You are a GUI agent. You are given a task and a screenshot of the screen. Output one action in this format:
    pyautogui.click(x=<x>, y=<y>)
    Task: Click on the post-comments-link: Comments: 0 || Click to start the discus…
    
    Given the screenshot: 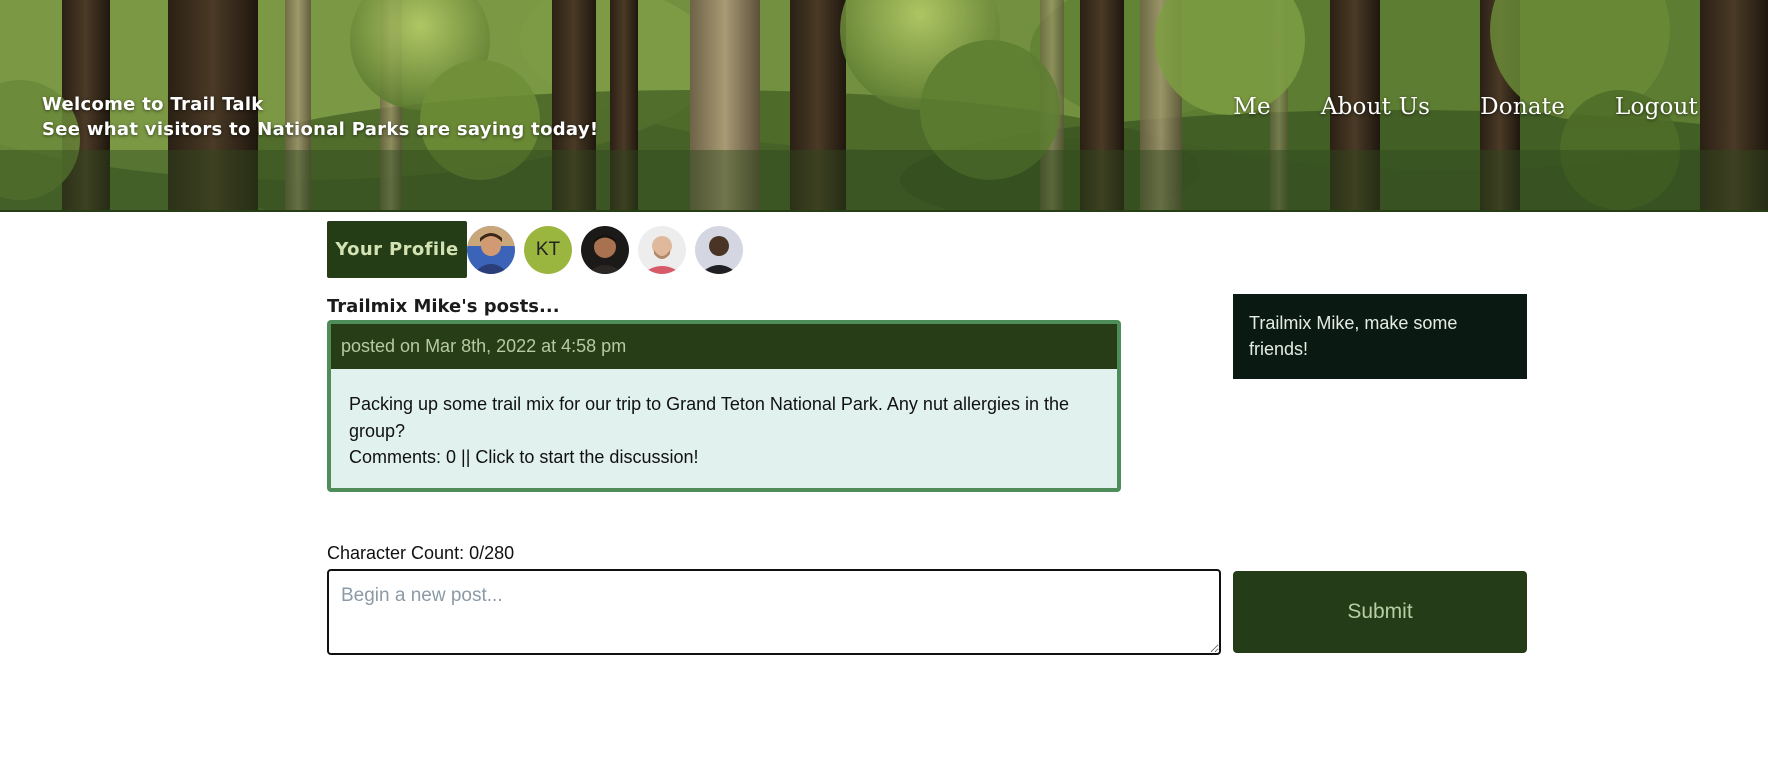 What is the action you would take?
    pyautogui.click(x=724, y=457)
    